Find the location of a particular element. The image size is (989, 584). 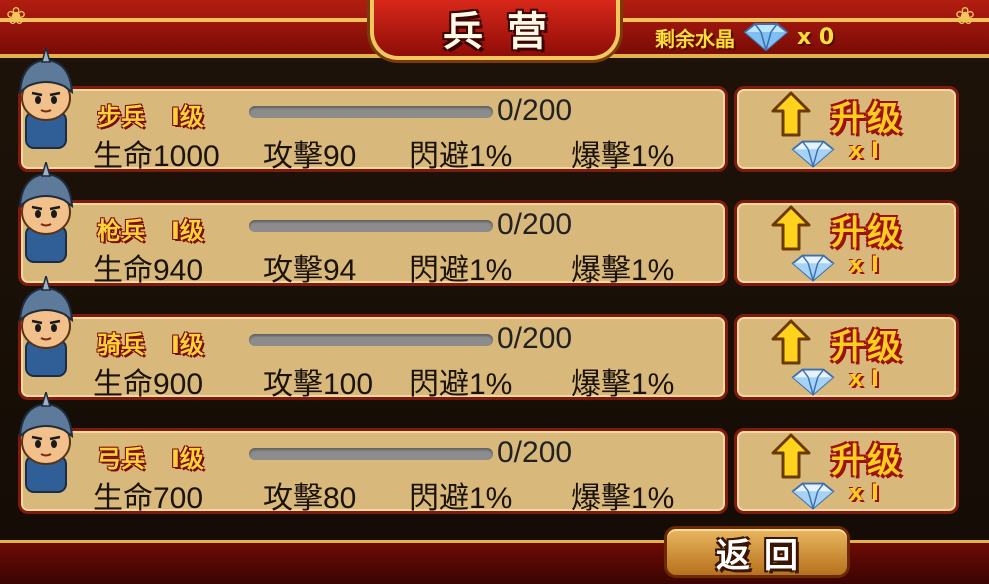

spearman-avatar-icon is located at coordinates (46, 212).